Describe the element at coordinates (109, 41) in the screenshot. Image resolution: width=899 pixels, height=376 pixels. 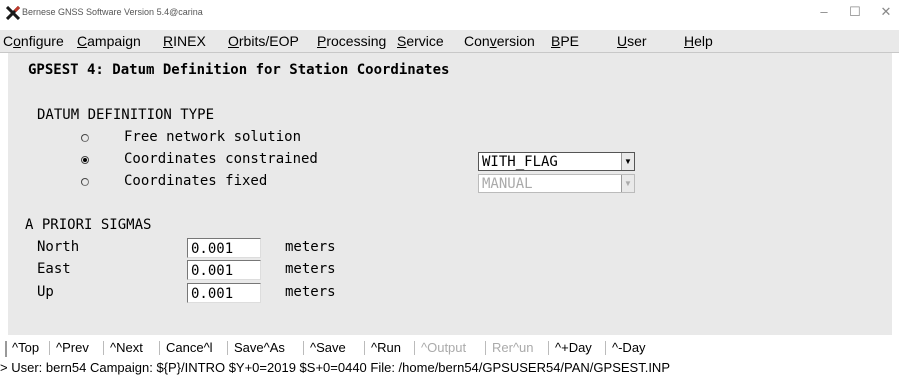
I see `menu-campaign: Campaign` at that location.